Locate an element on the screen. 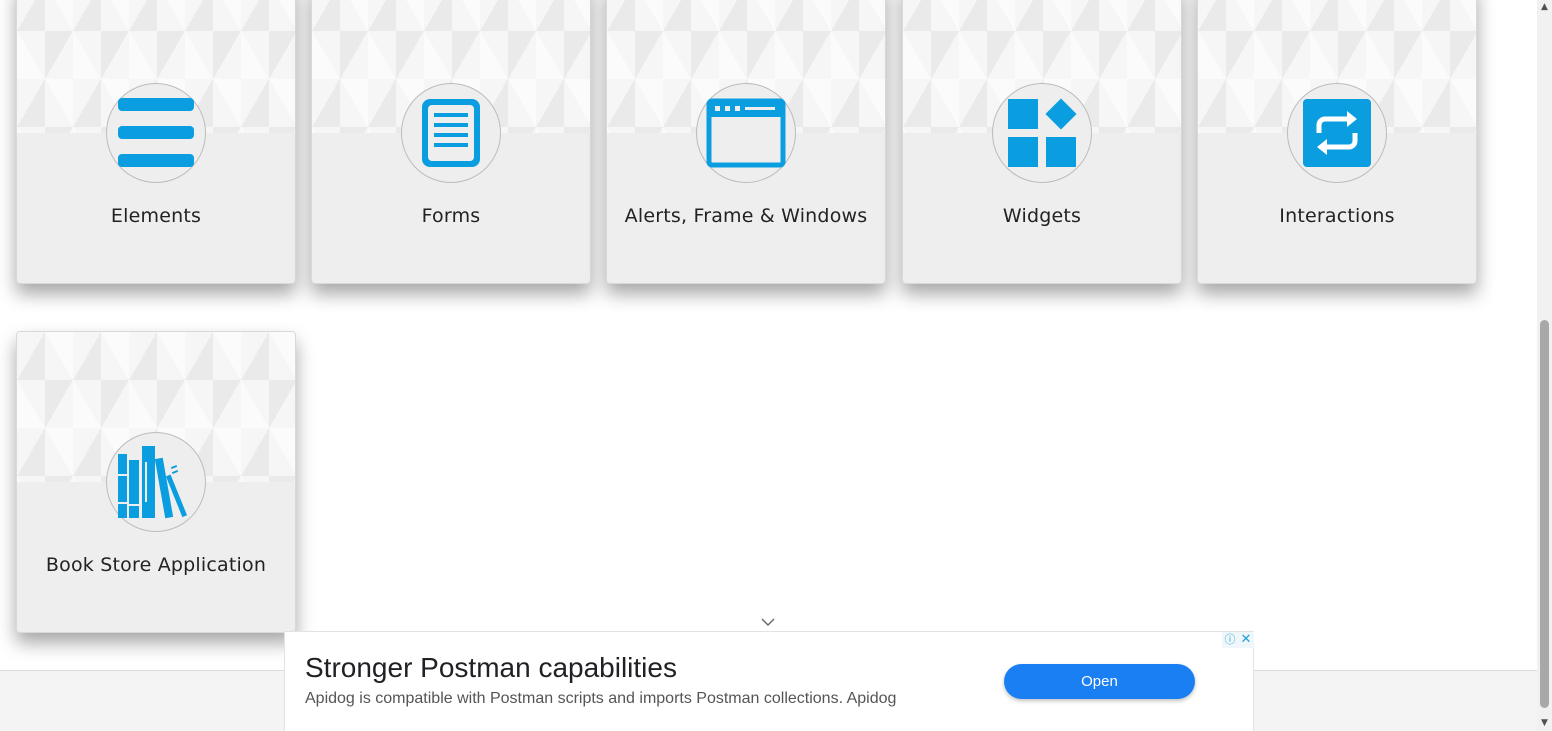 Image resolution: width=1552 pixels, height=731 pixels. ad-info-icon: ⓘ is located at coordinates (1230, 640).